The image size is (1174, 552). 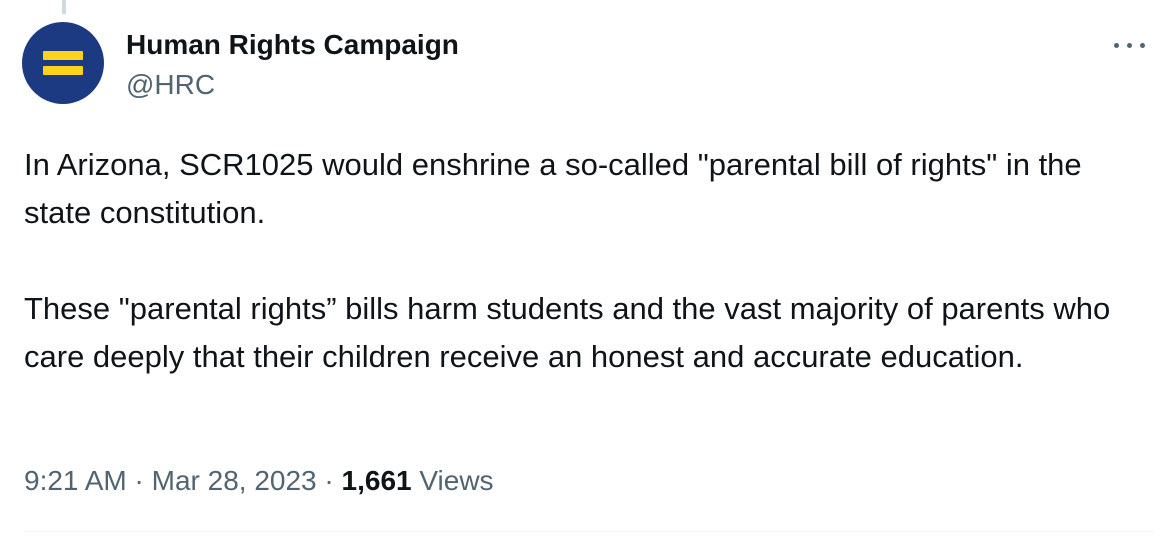 I want to click on avatar, so click(x=63, y=63).